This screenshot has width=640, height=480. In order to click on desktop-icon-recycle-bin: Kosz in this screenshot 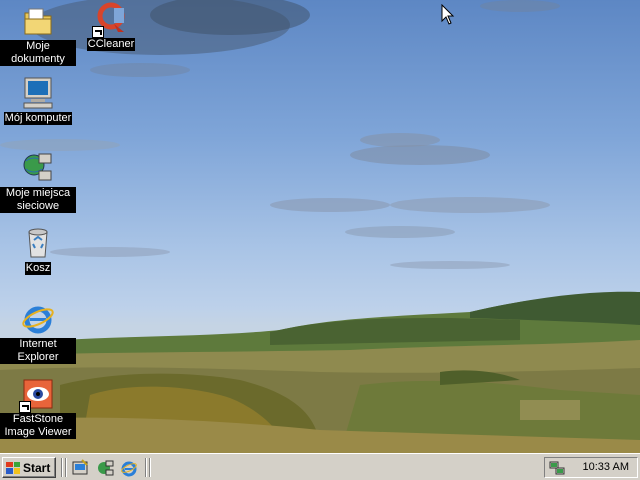, I will do `click(38, 250)`.